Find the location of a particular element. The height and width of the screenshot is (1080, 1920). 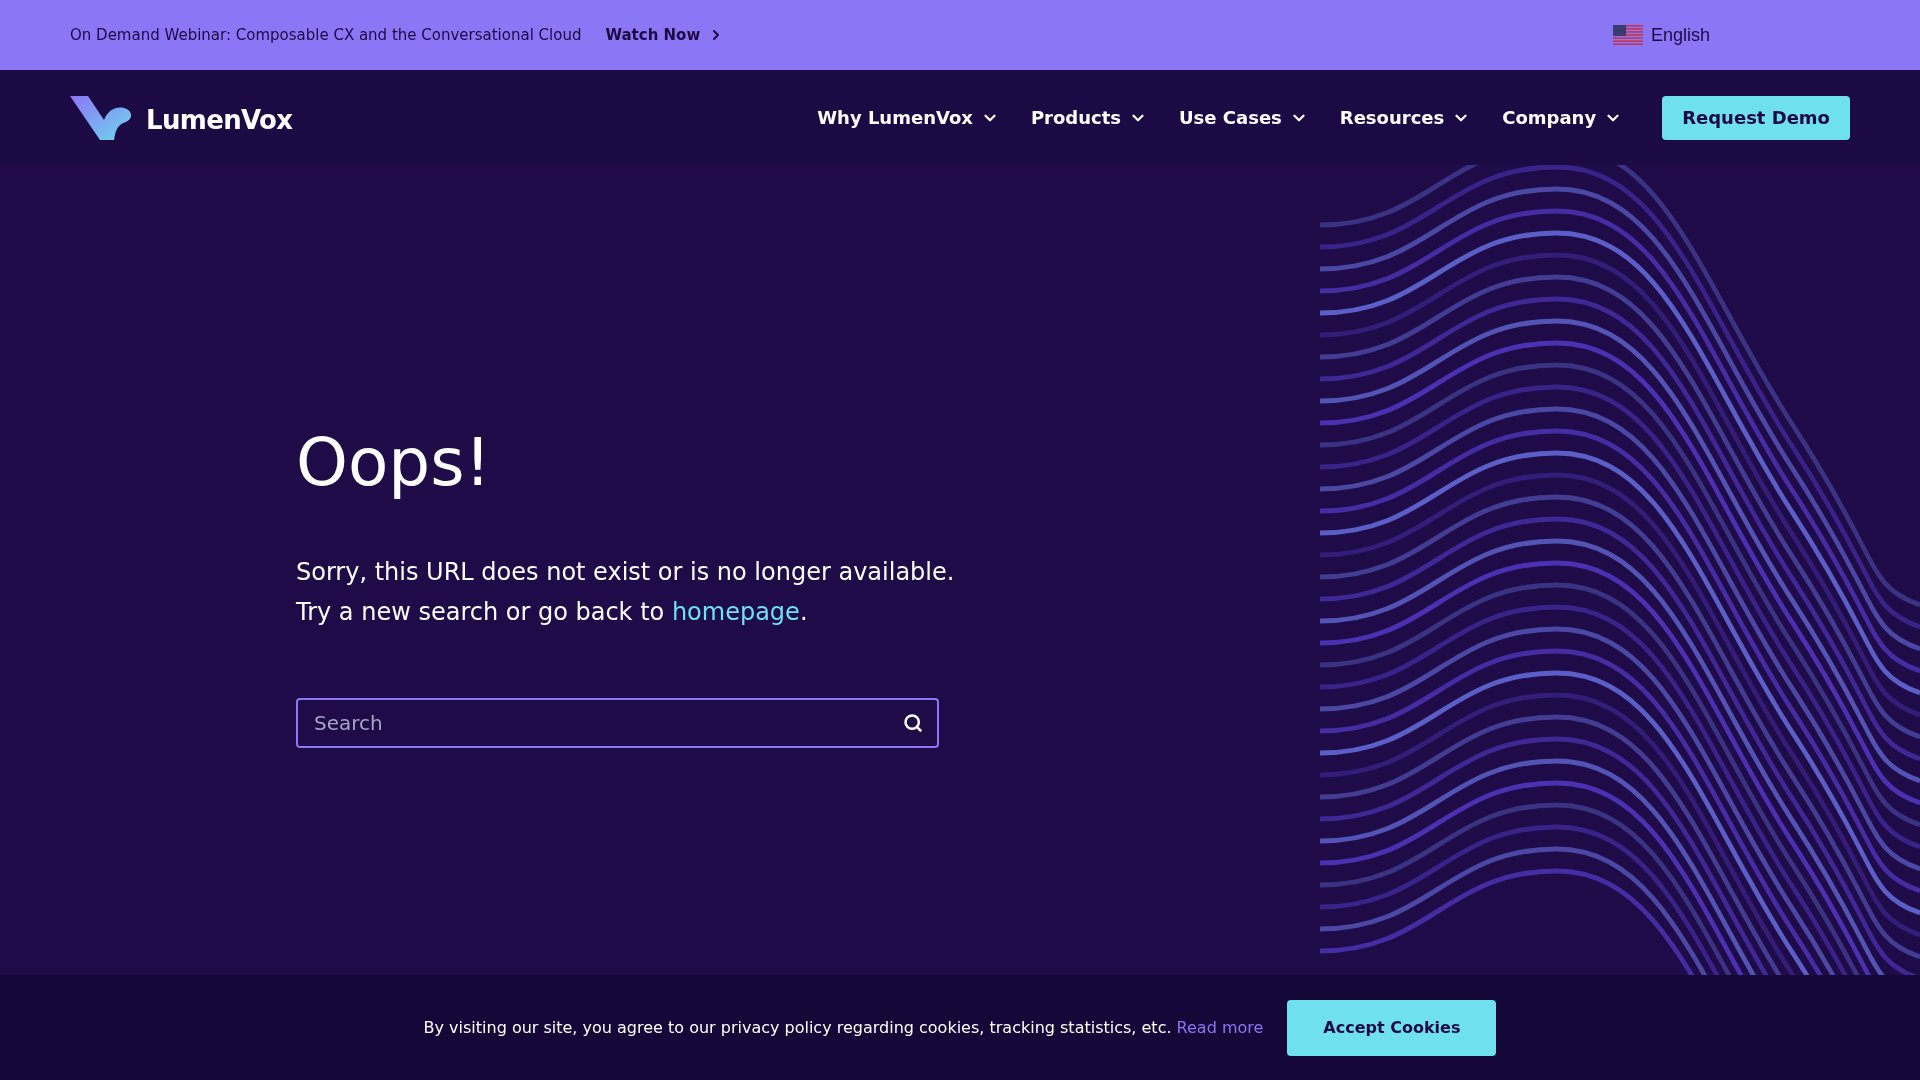

request-demo-button: Request Demo is located at coordinates (1756, 117).